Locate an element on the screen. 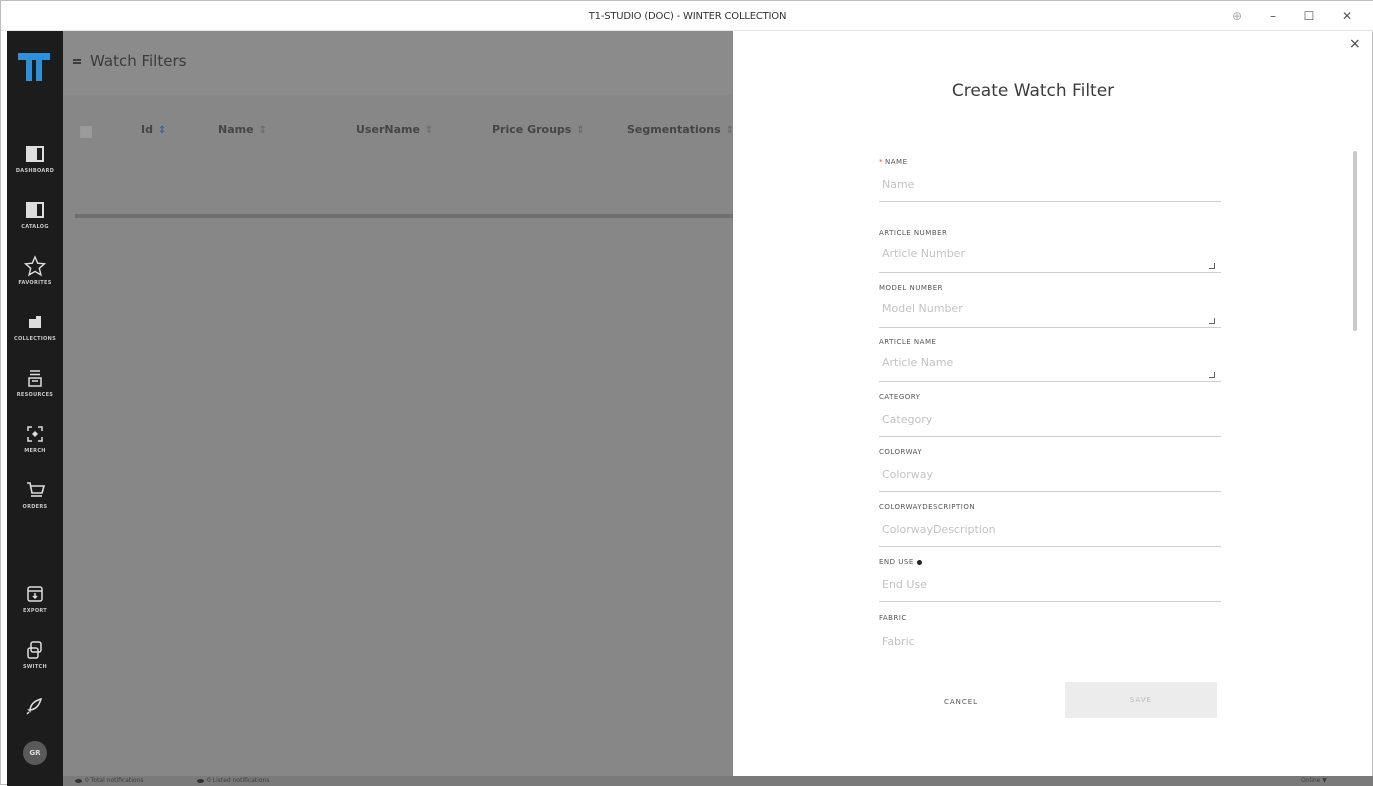  sidebar-item-resources: RESOURCES is located at coordinates (35, 392).